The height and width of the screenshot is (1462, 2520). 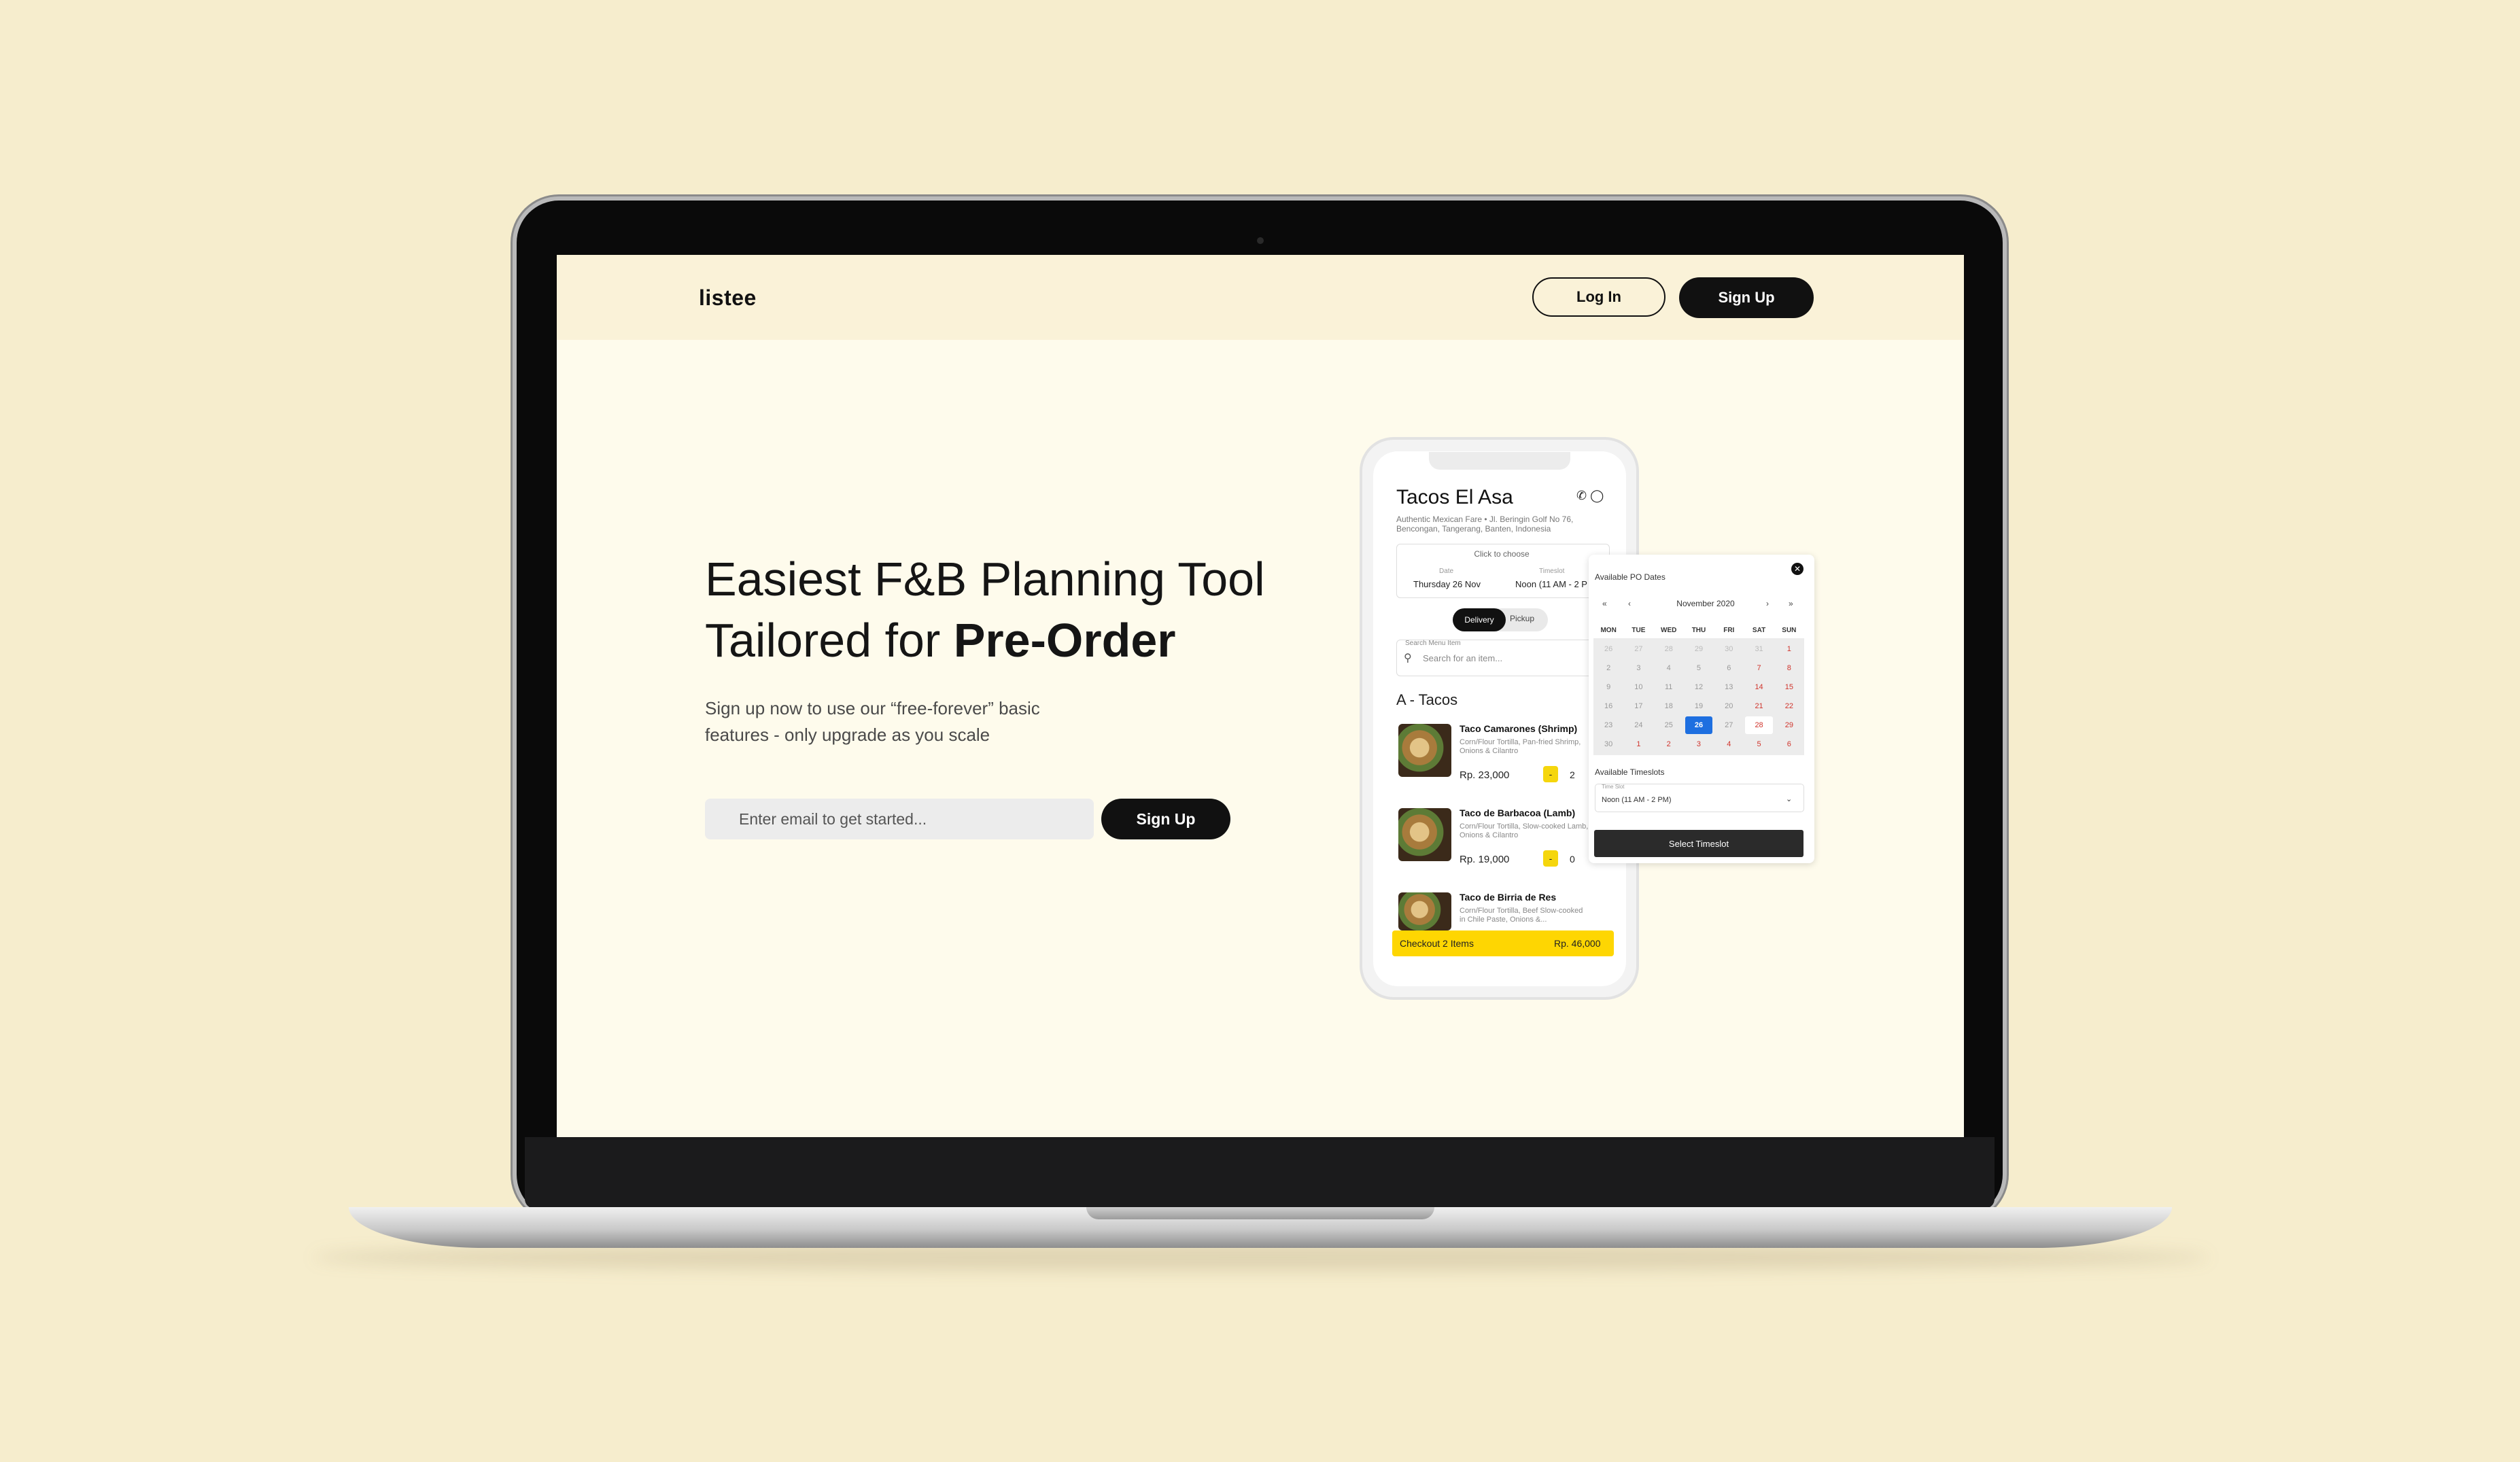 What do you see at coordinates (1485, 775) in the screenshot?
I see `item-price: Rp. 23,000` at bounding box center [1485, 775].